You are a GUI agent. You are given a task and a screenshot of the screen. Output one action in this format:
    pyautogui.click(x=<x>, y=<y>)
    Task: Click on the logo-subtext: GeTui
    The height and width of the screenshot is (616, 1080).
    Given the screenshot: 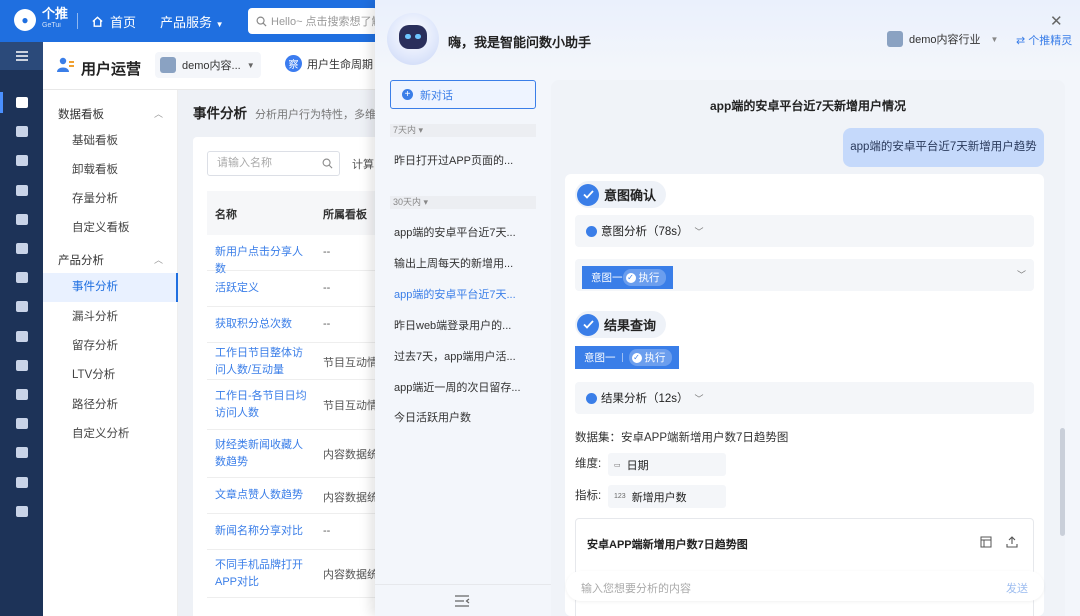 What is the action you would take?
    pyautogui.click(x=51, y=25)
    